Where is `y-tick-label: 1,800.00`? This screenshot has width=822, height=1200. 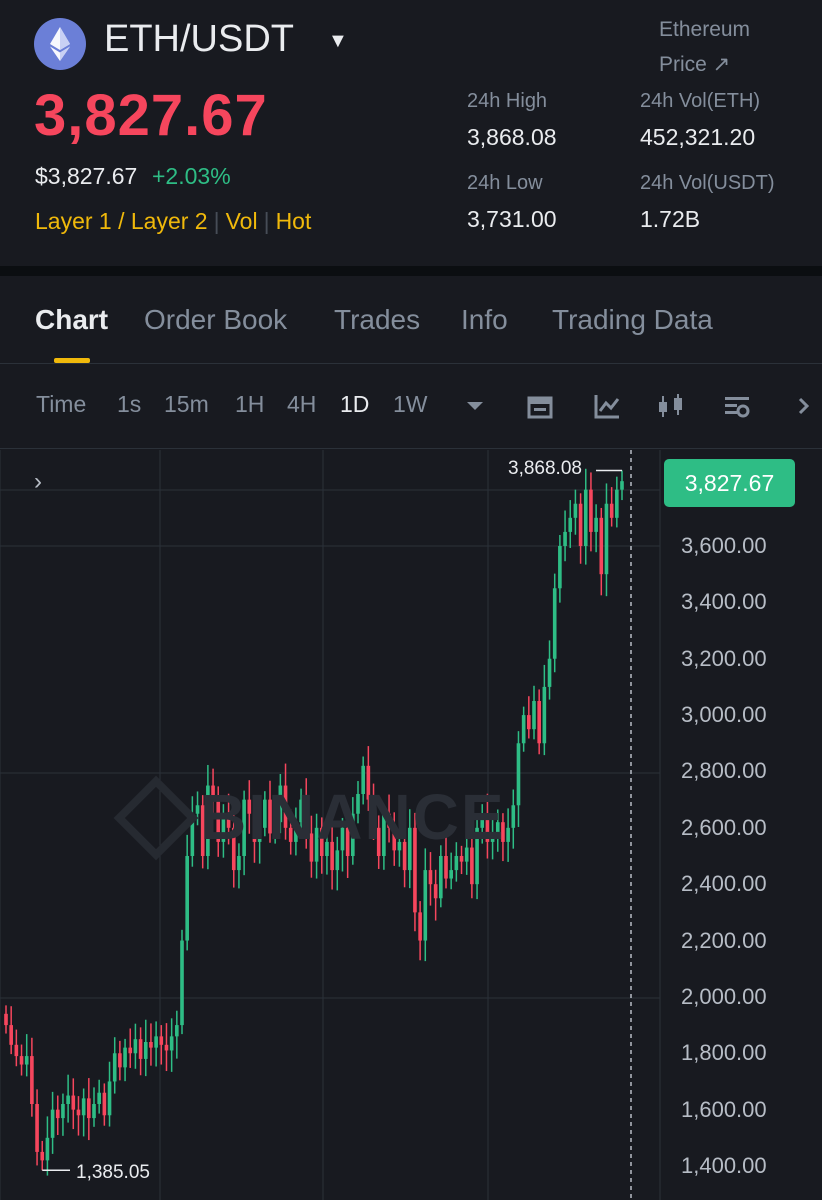
y-tick-label: 1,800.00 is located at coordinates (724, 1053).